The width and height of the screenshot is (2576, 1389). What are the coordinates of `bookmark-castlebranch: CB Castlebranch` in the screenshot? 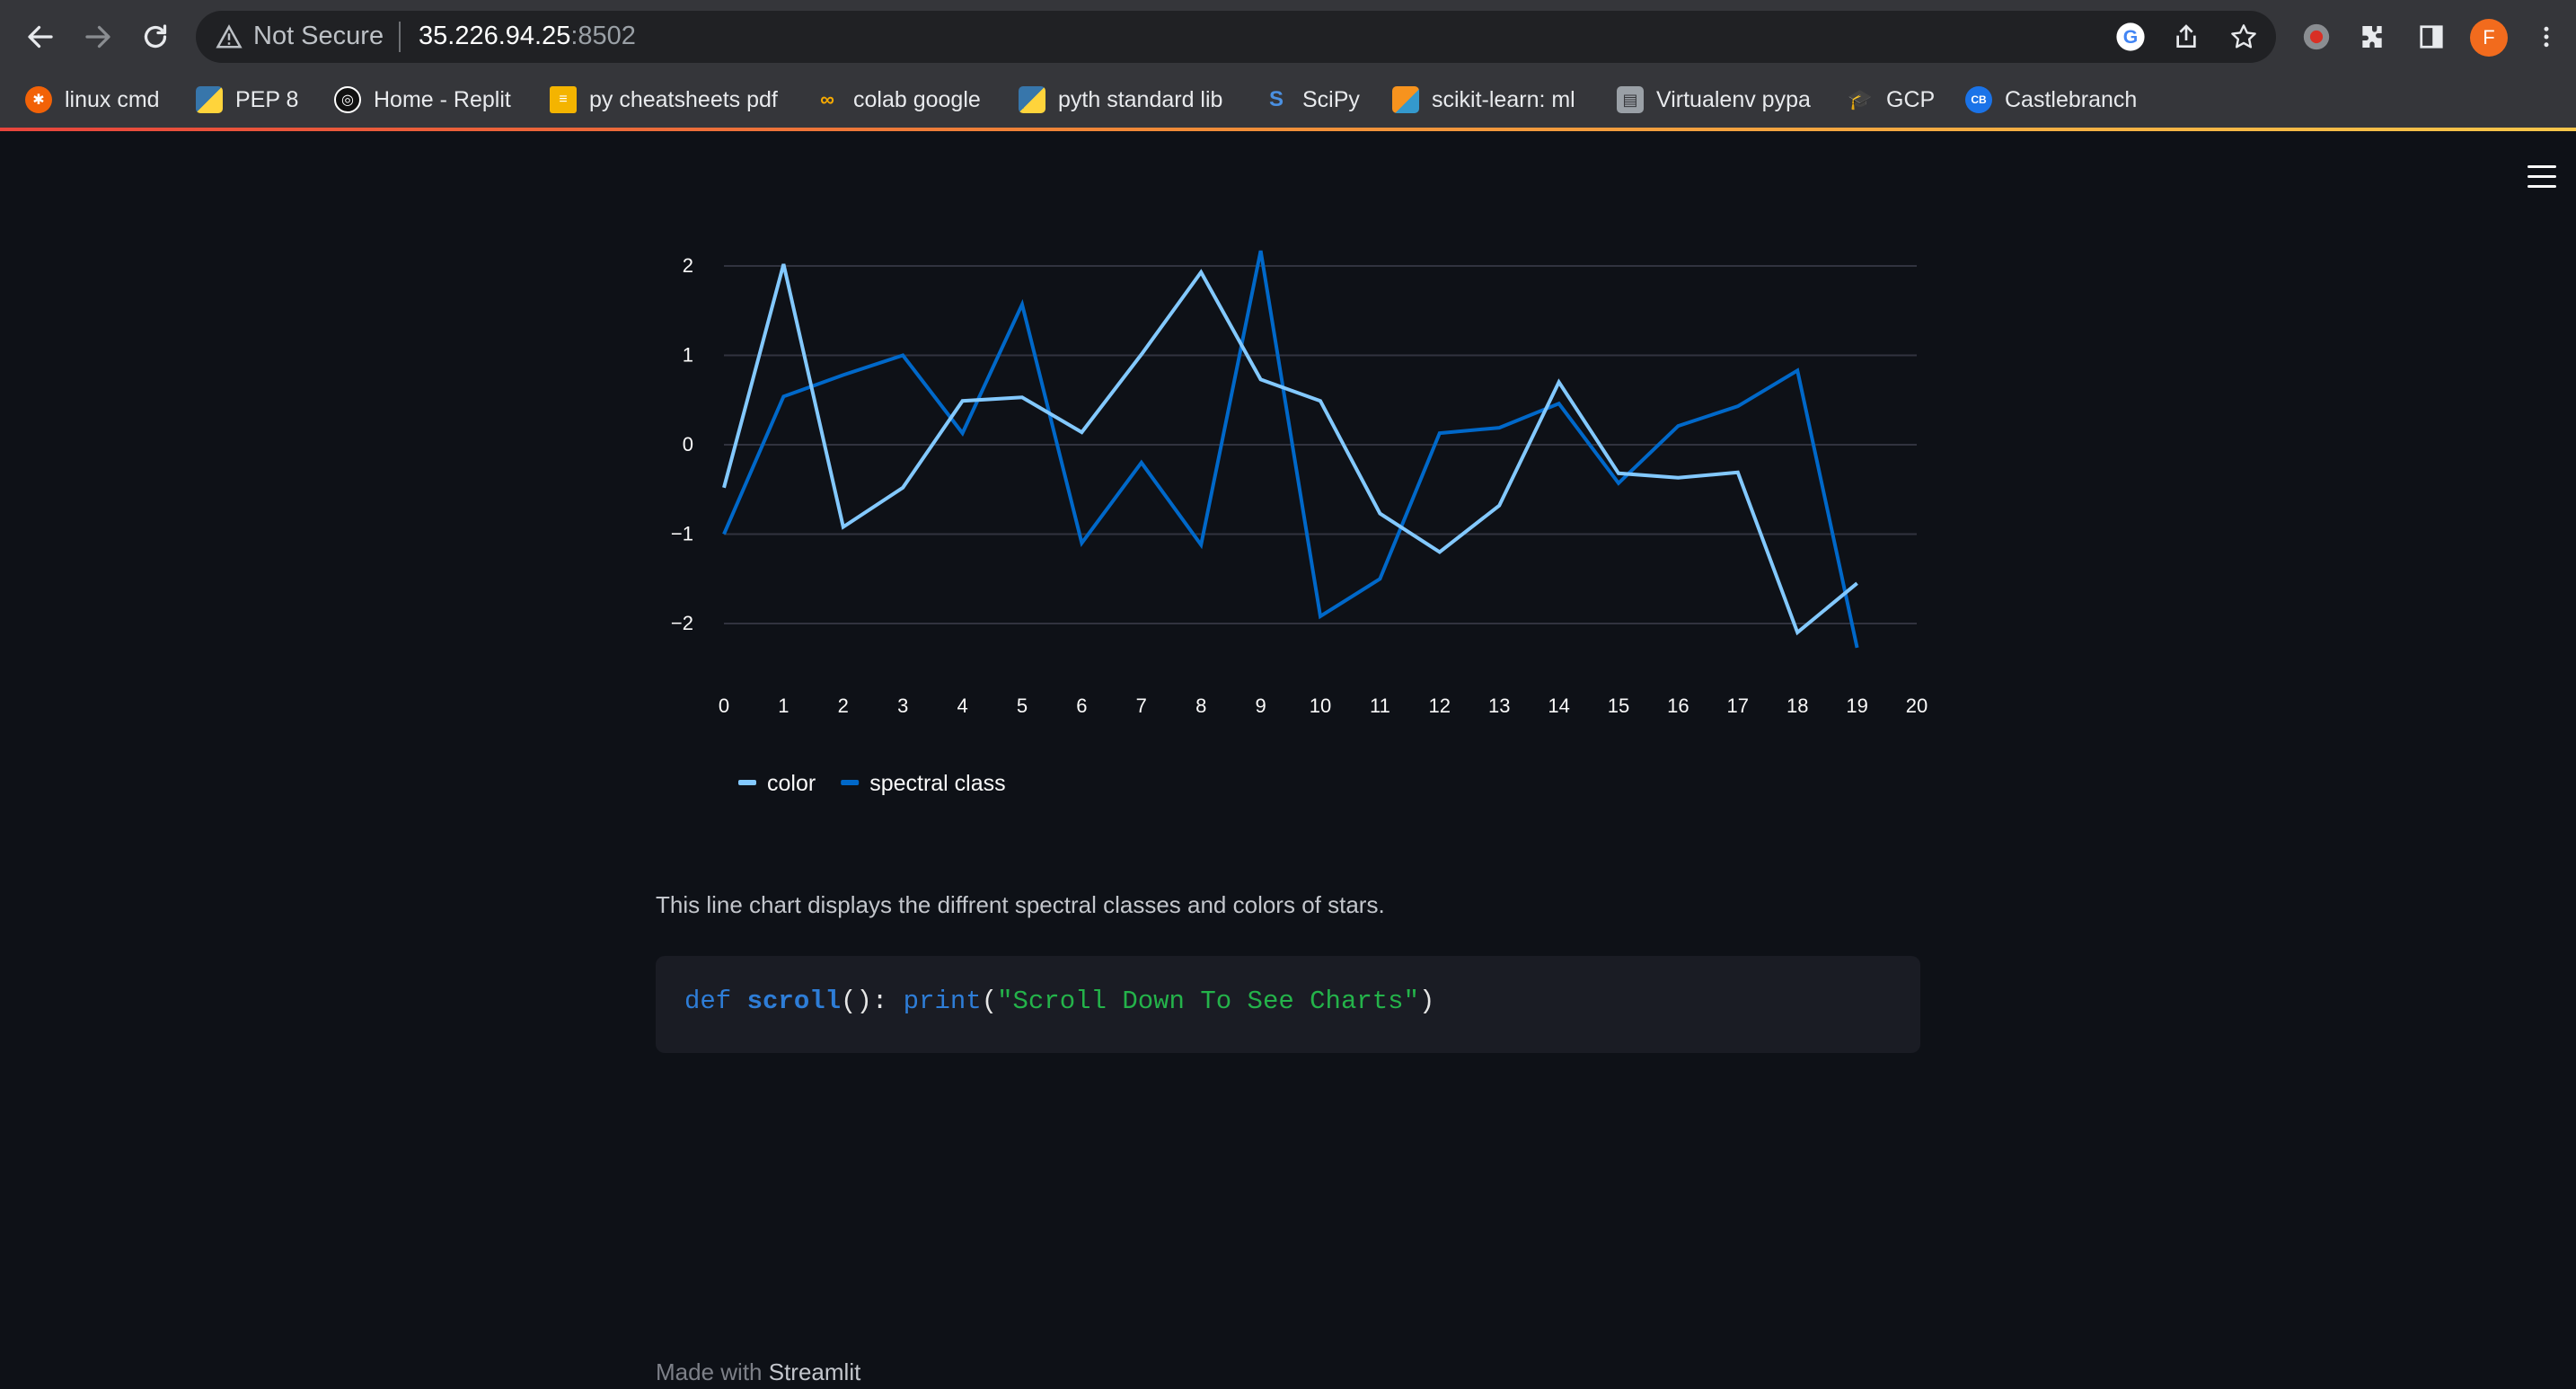 It's located at (2051, 99).